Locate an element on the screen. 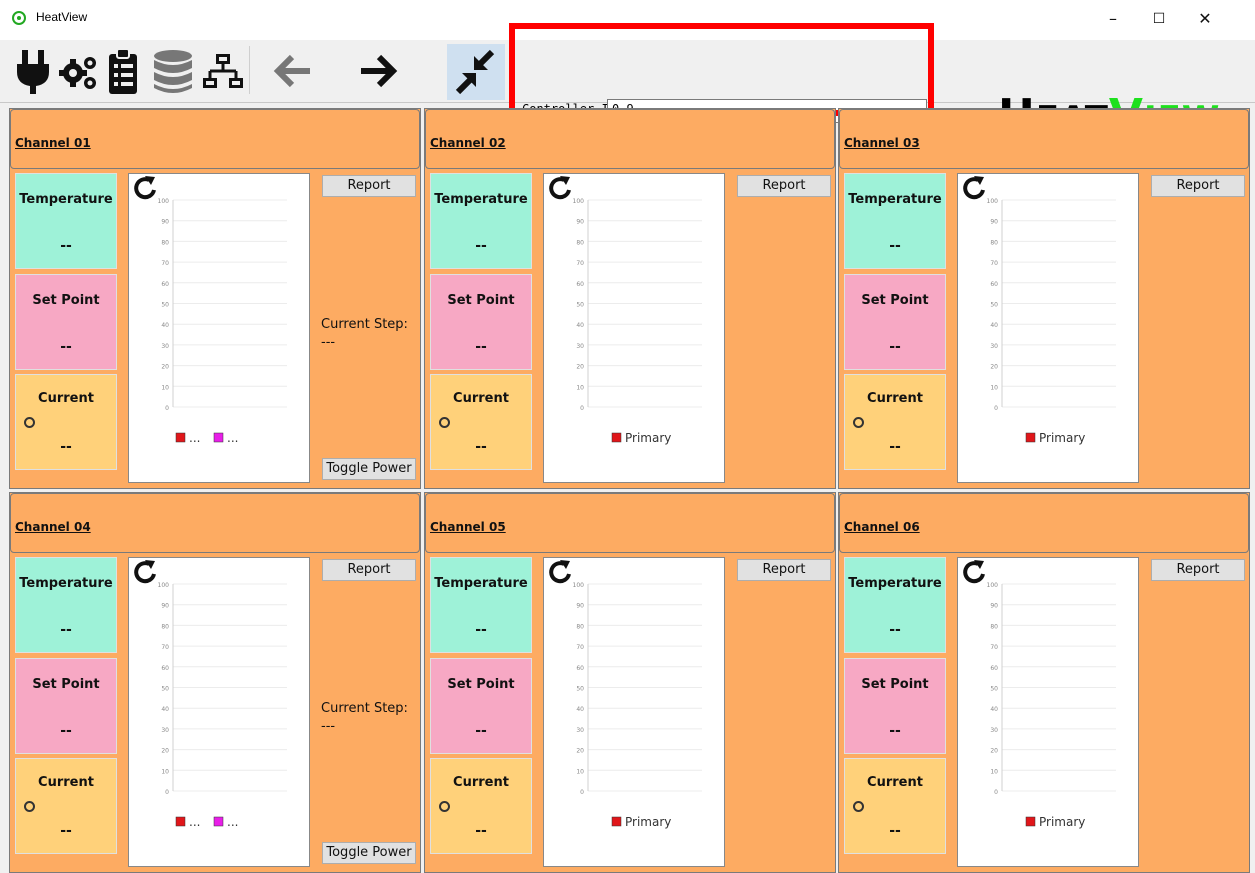  channel-title: Channel 01 is located at coordinates (53, 143).